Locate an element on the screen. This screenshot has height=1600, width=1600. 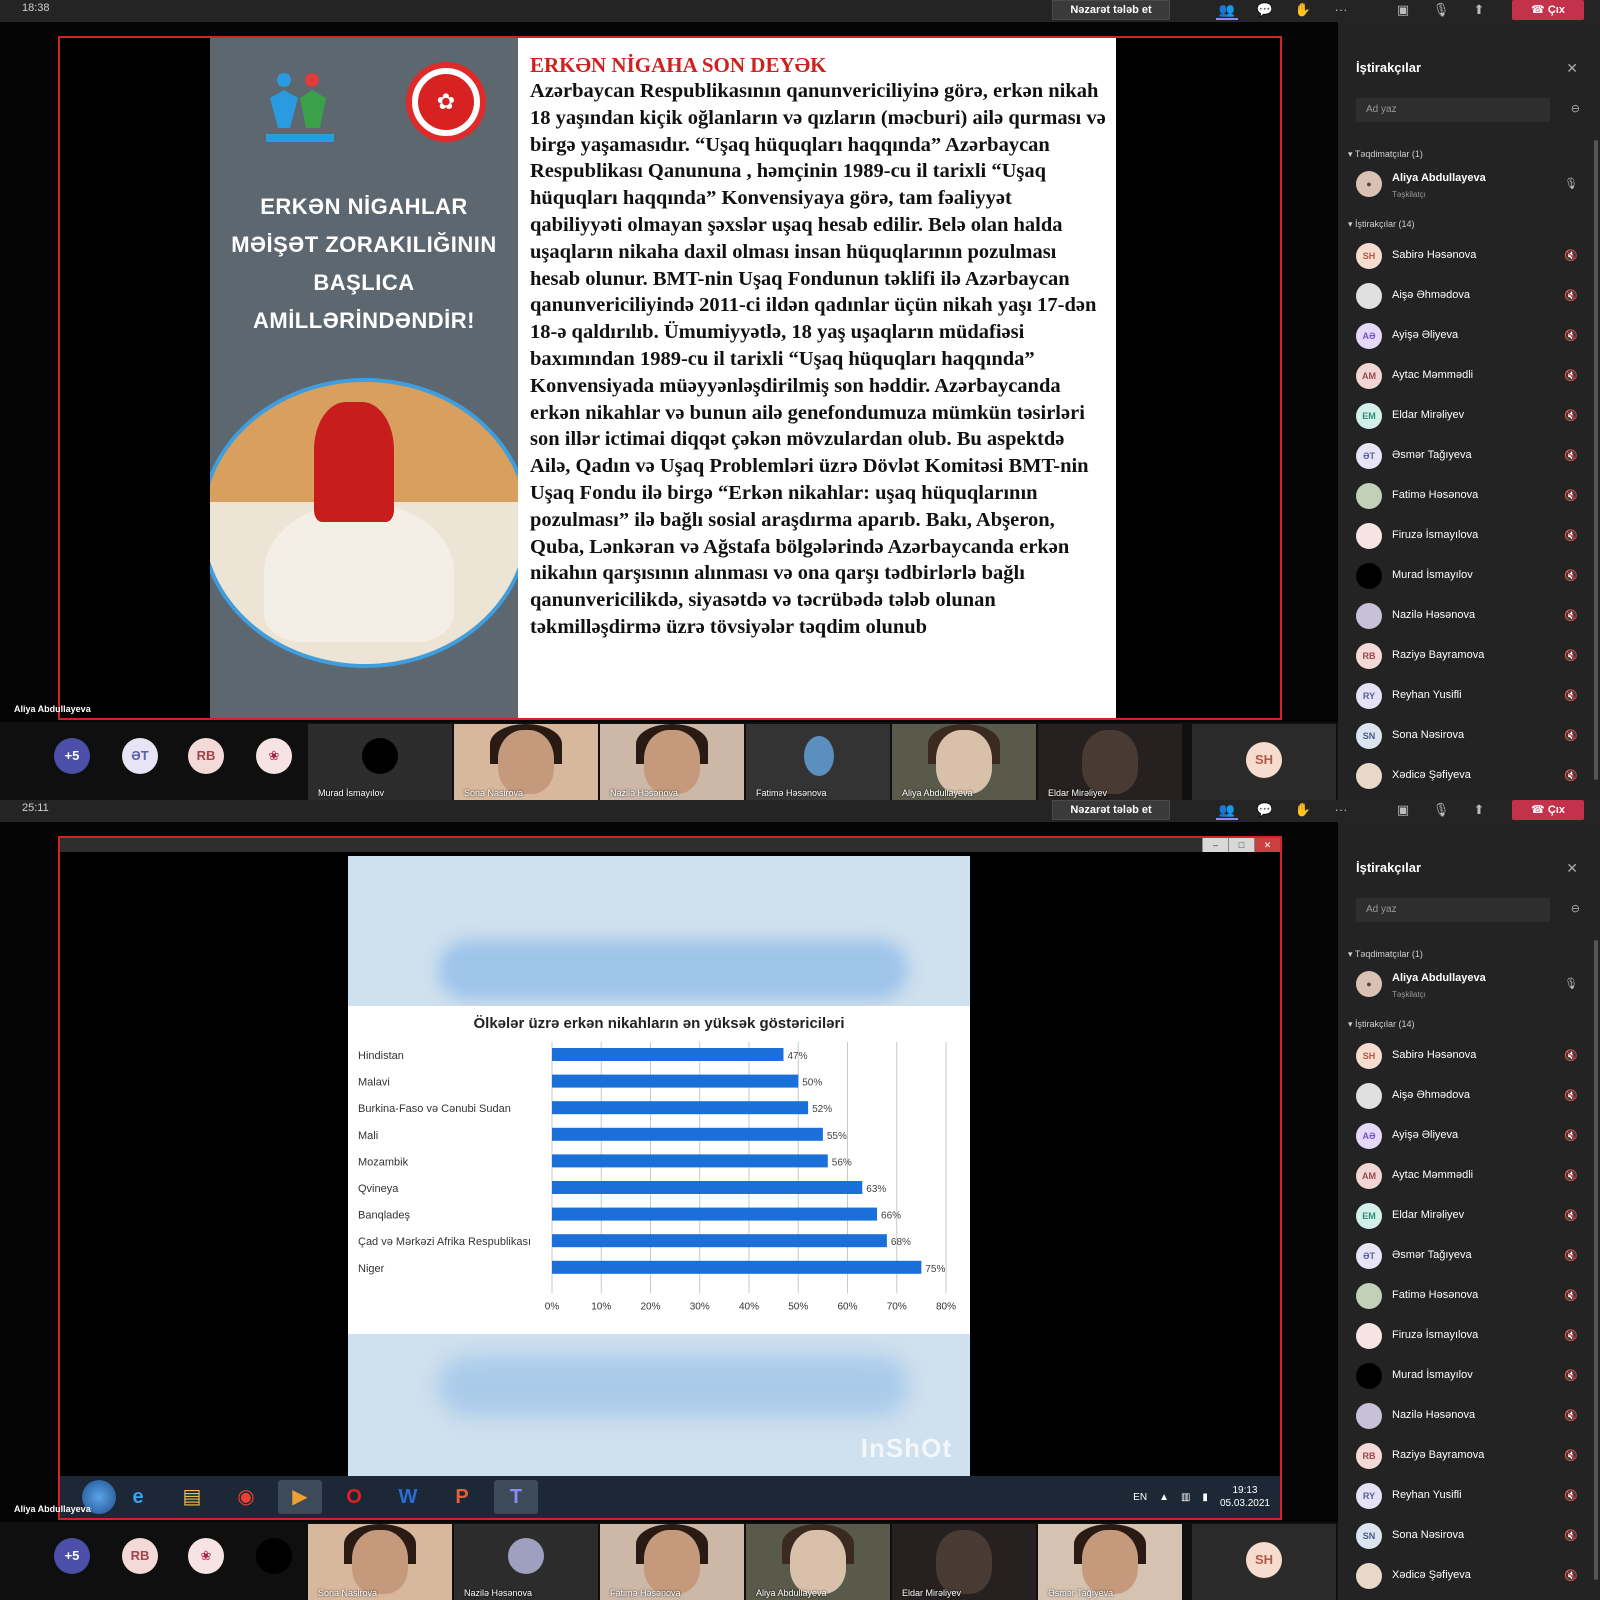
word-icon: W is located at coordinates (408, 1497).